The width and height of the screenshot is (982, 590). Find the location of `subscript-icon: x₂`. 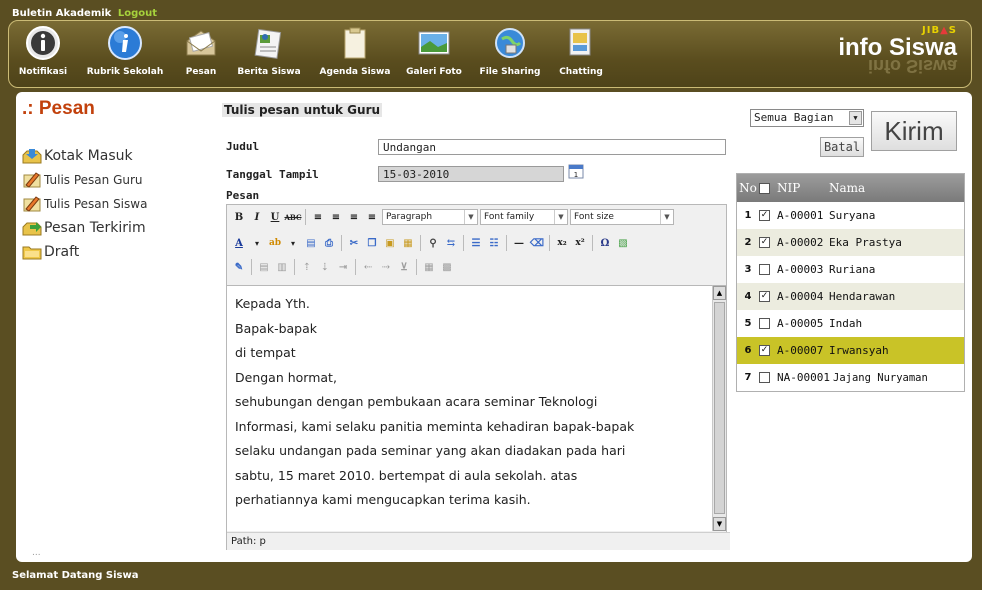

subscript-icon: x₂ is located at coordinates (562, 243).